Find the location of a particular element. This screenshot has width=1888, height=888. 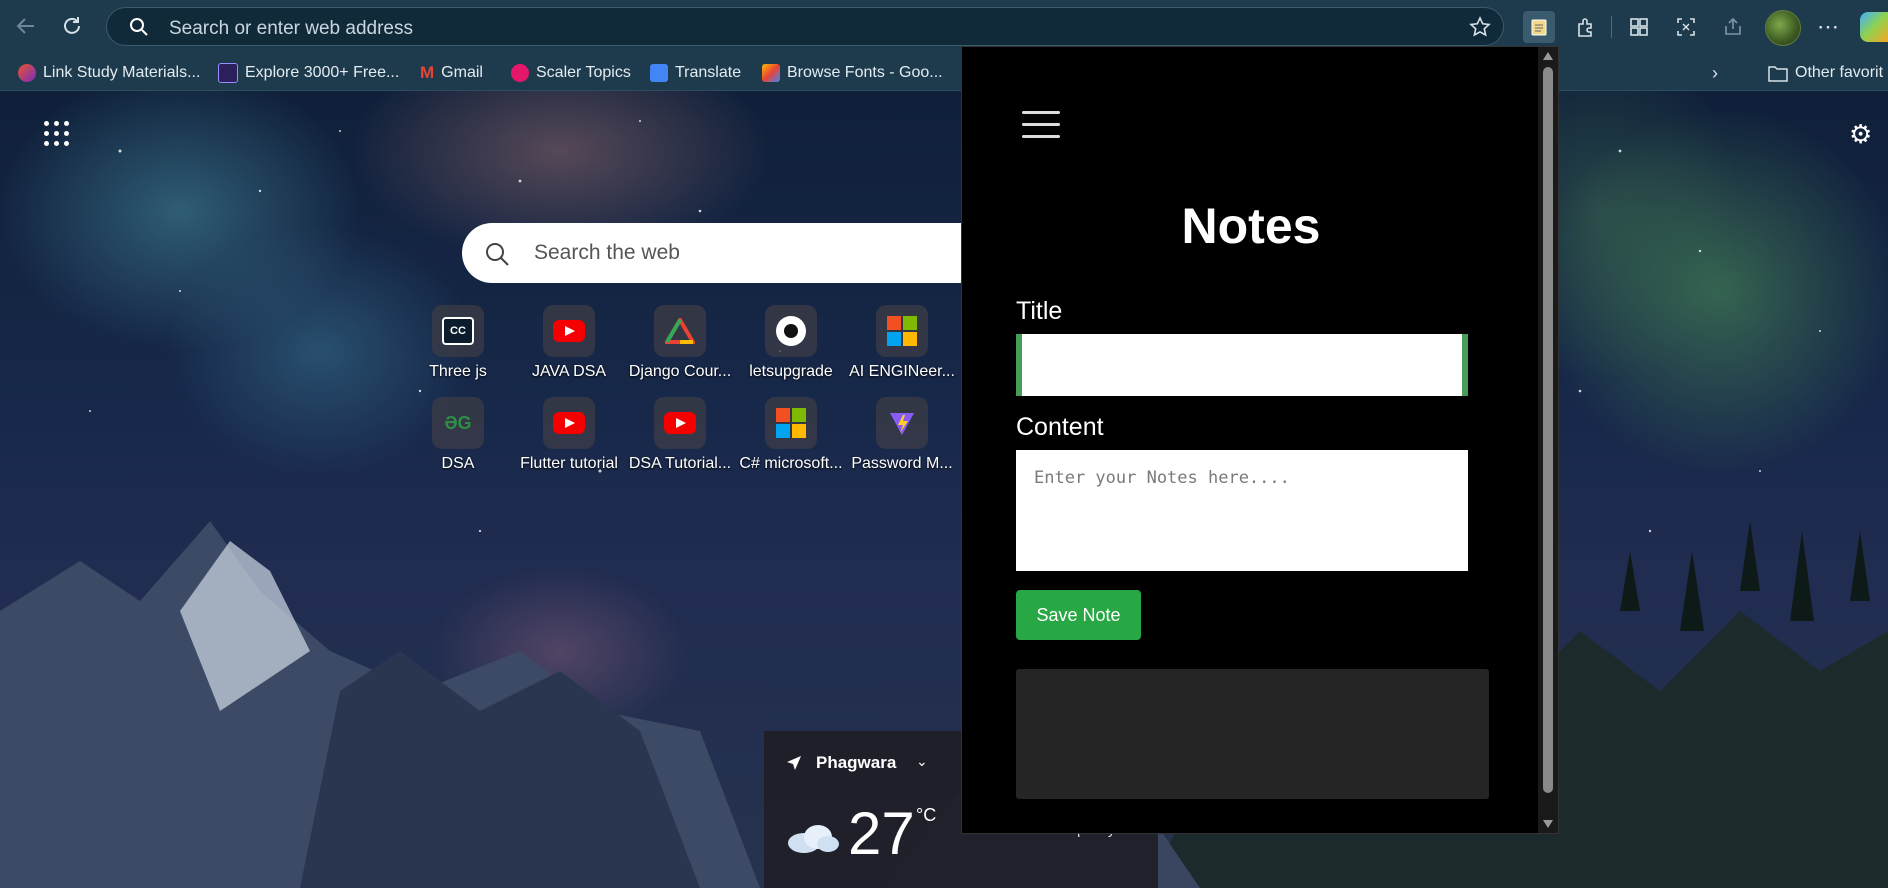

weather-unit: °C is located at coordinates (926, 815).